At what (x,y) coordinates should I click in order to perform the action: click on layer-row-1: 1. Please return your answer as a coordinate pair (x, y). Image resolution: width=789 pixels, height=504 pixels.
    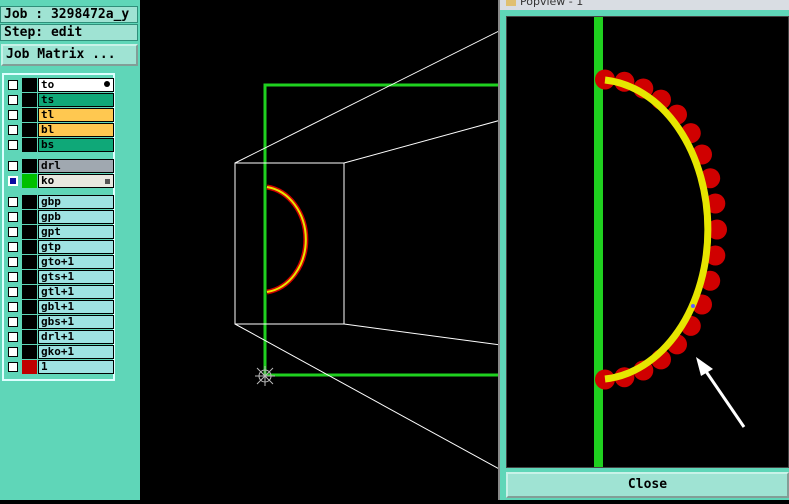
    Looking at the image, I should click on (60, 367).